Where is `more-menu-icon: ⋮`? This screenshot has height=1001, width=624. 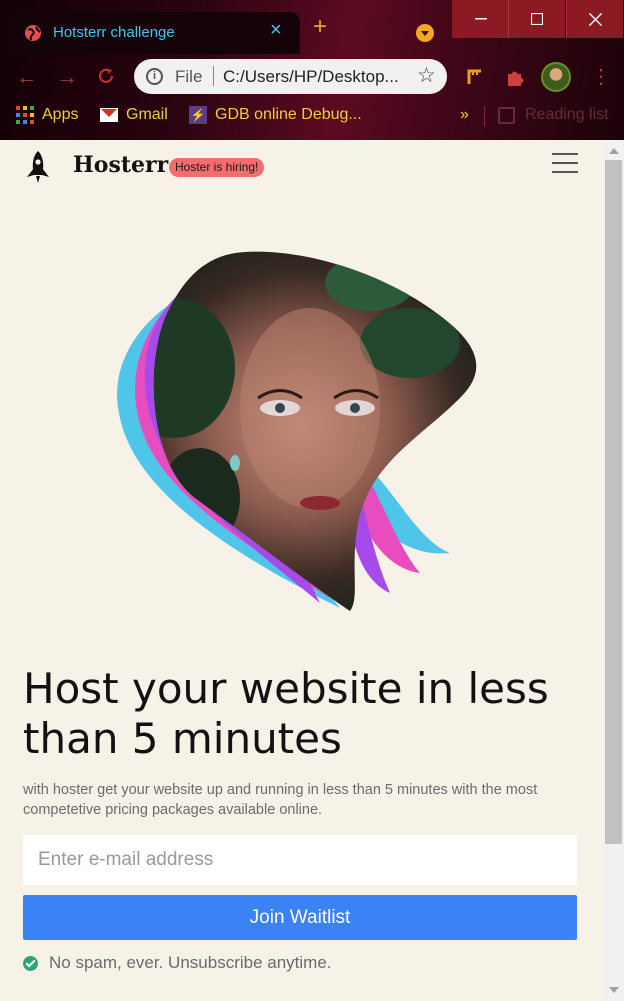
more-menu-icon: ⋮ is located at coordinates (601, 76).